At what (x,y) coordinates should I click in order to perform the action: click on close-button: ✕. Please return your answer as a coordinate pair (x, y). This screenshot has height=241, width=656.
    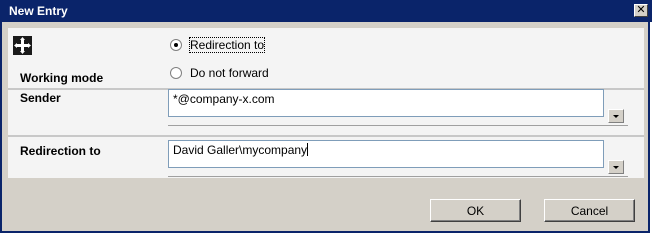
    Looking at the image, I should click on (641, 10).